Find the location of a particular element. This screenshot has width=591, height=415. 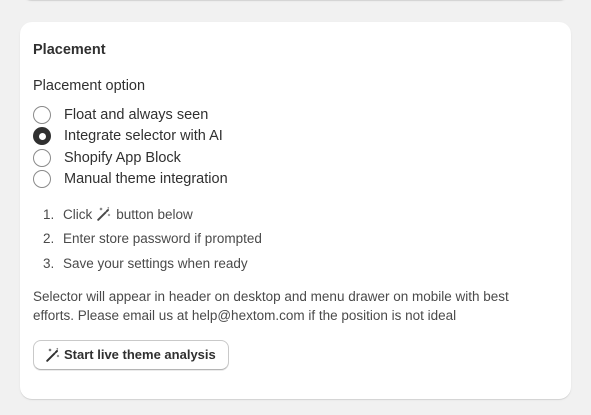

radio-integrate-selector-ai: Integrate selector with AI is located at coordinates (295, 137).